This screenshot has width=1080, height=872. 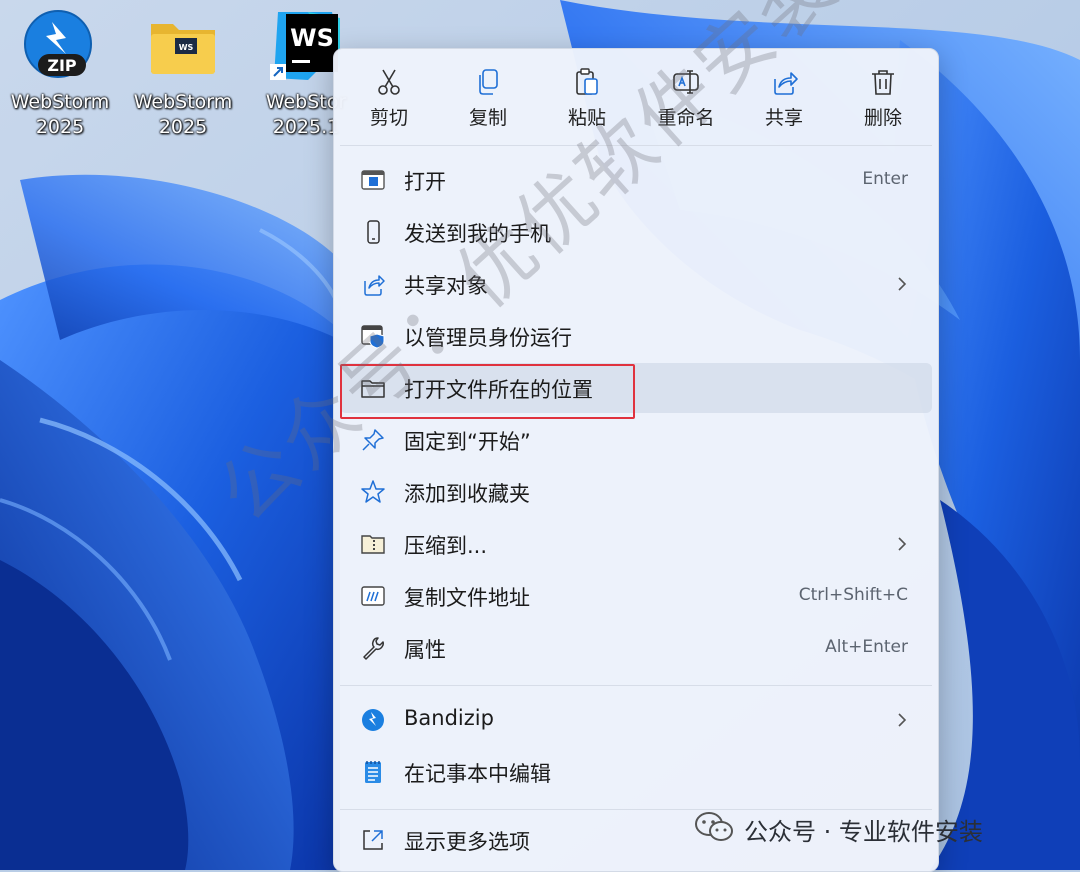 What do you see at coordinates (373, 544) in the screenshot?
I see `zip-folder-icon` at bounding box center [373, 544].